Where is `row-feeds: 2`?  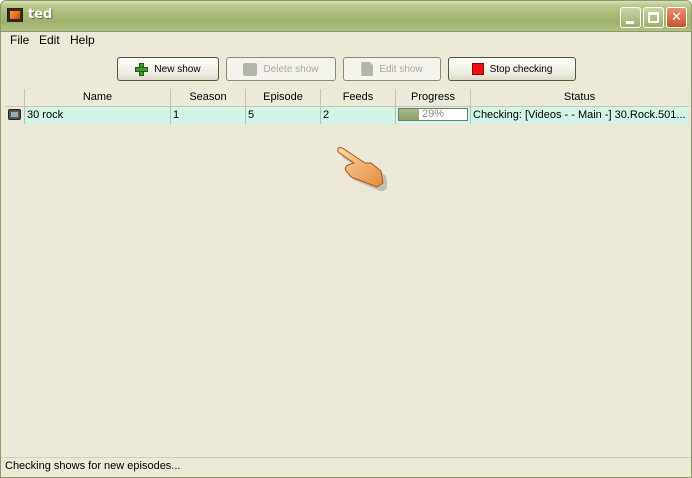 row-feeds: 2 is located at coordinates (358, 115).